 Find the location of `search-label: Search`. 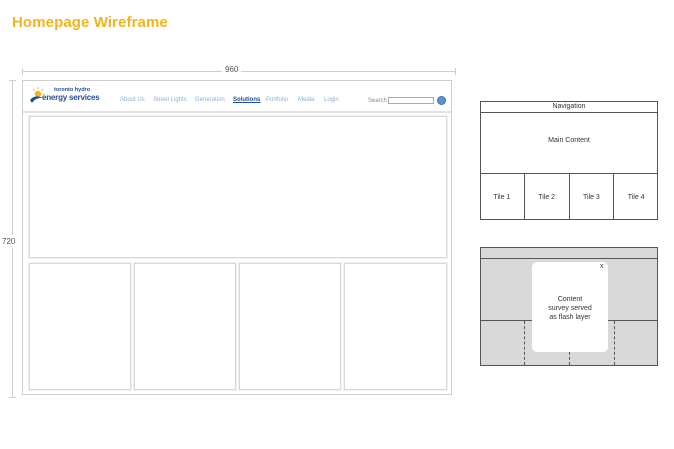

search-label: Search is located at coordinates (378, 101).